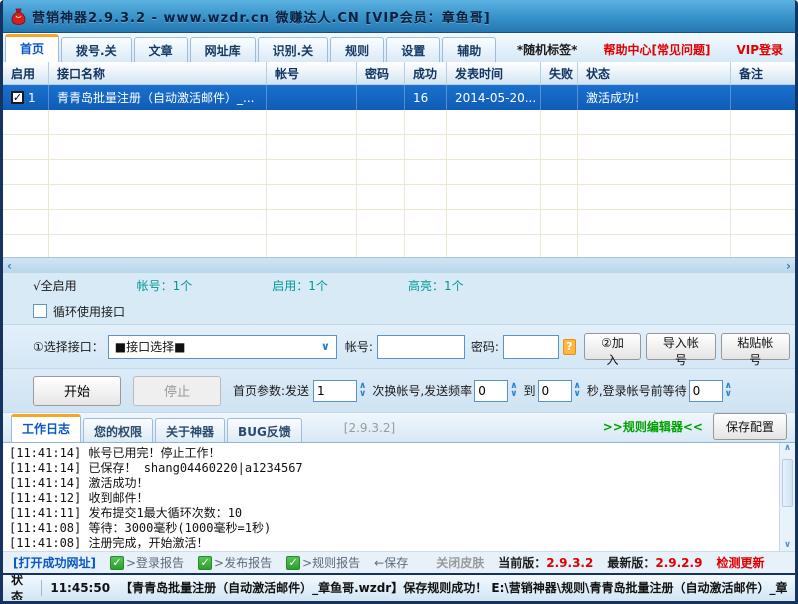 The height and width of the screenshot is (604, 798). I want to click on table-horizontal-scrollbar: ‹ ›, so click(399, 265).